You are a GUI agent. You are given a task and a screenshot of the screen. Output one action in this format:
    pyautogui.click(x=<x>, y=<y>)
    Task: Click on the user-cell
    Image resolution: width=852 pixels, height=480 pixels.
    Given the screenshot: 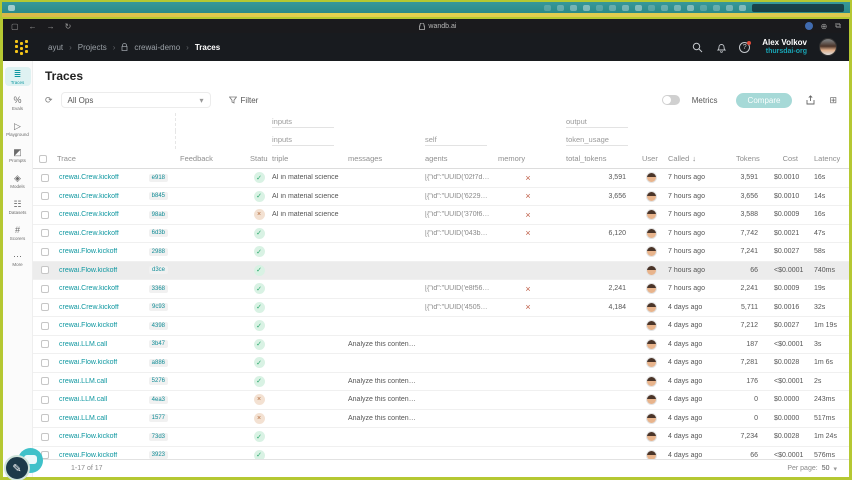 What is the action you would take?
    pyautogui.click(x=651, y=418)
    